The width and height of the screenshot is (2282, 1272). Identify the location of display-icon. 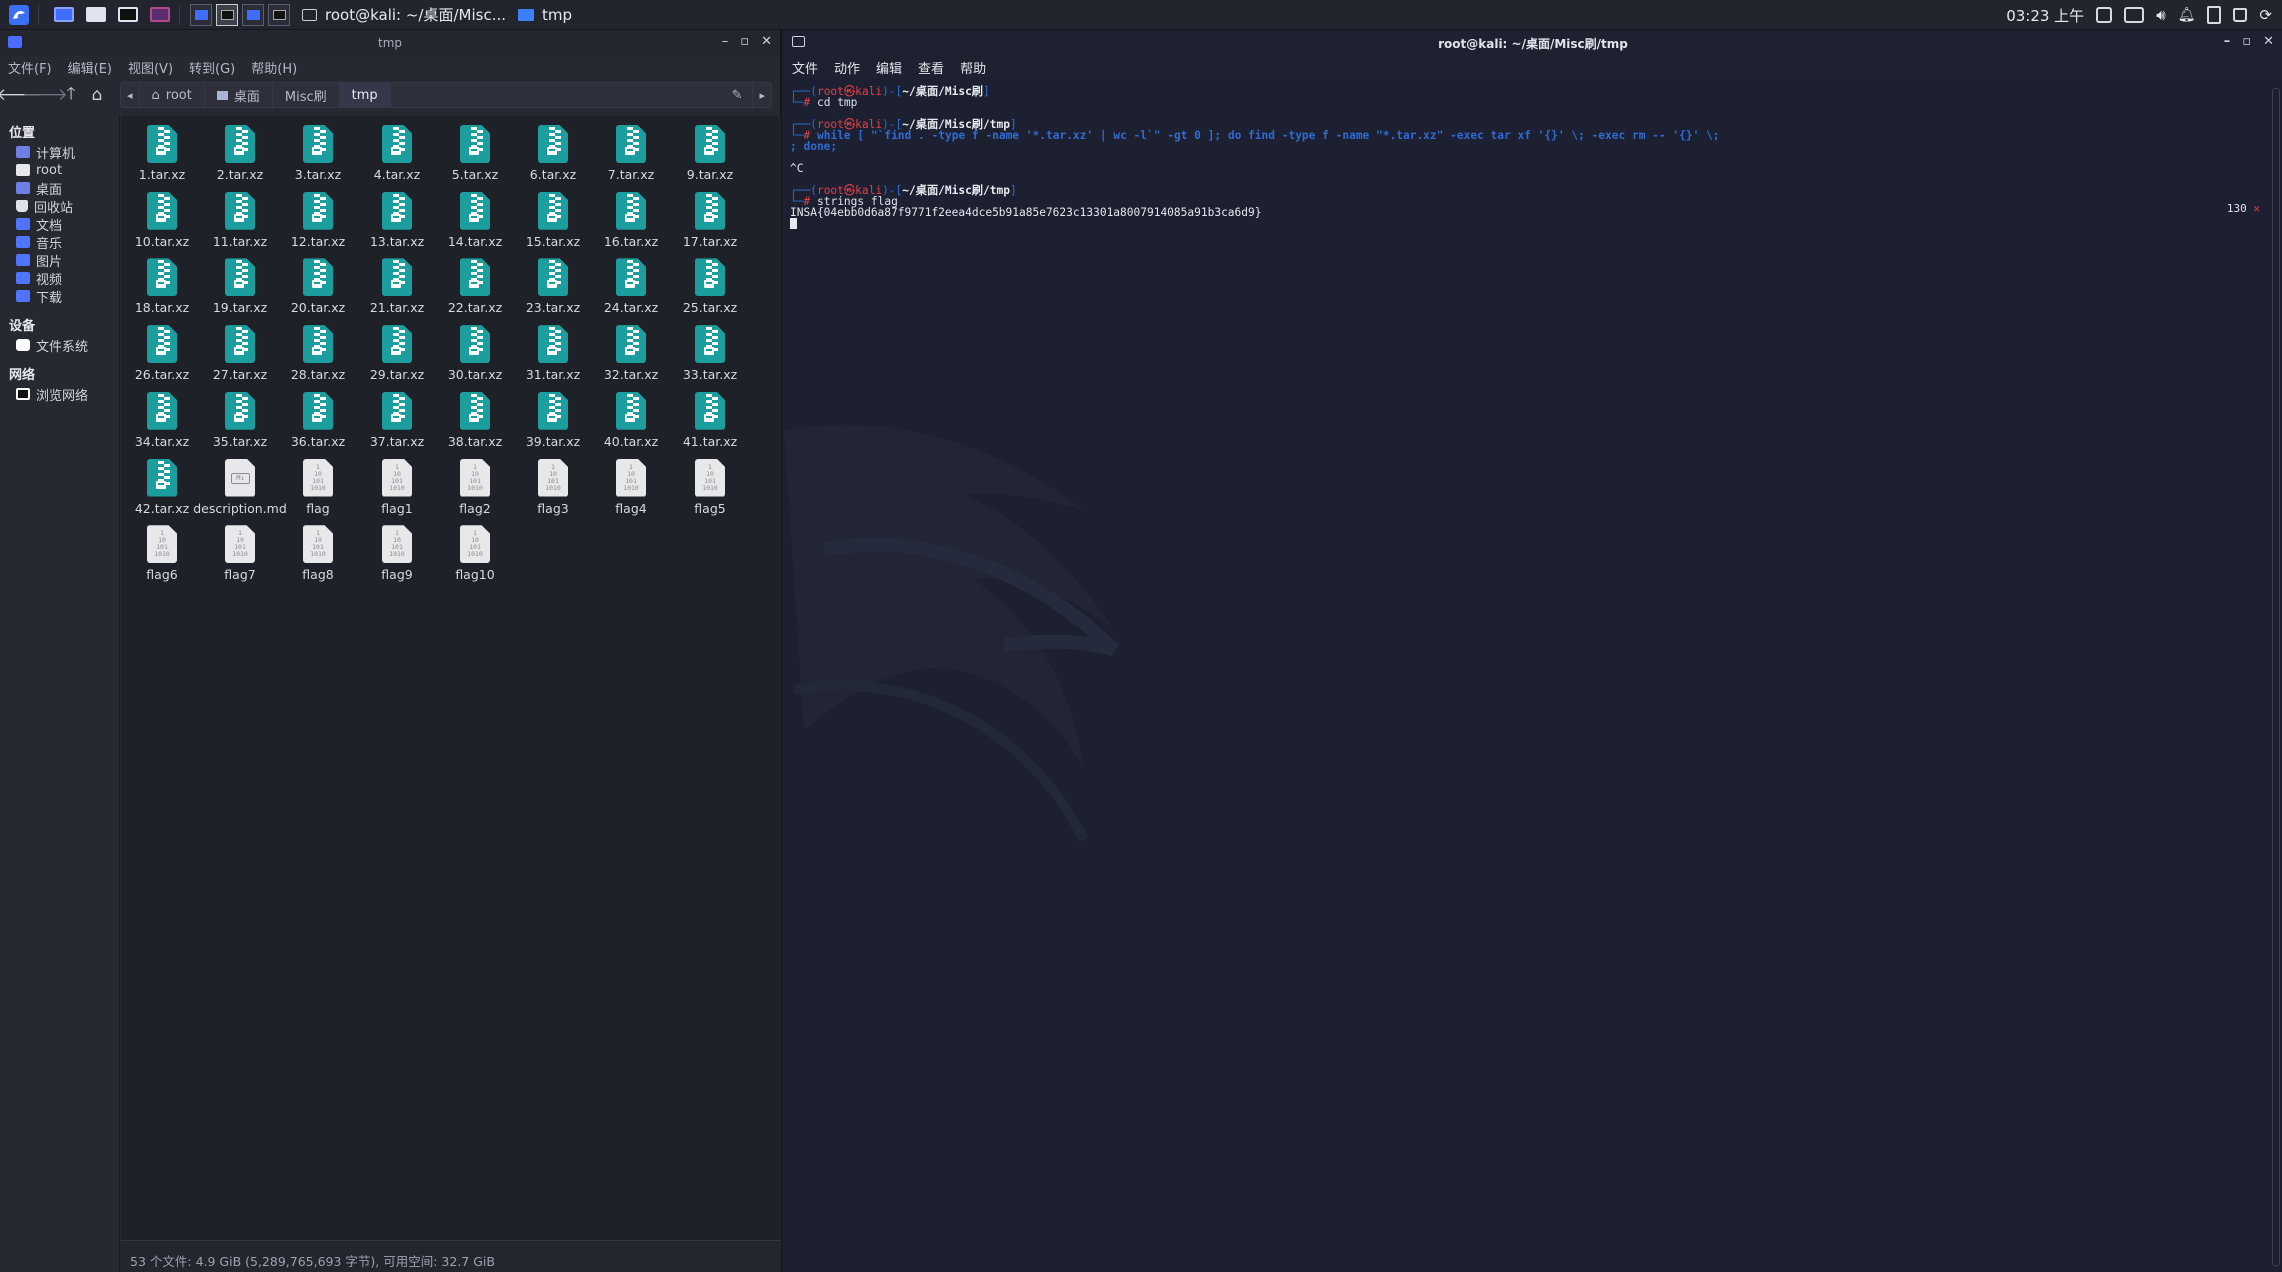
(2104, 15).